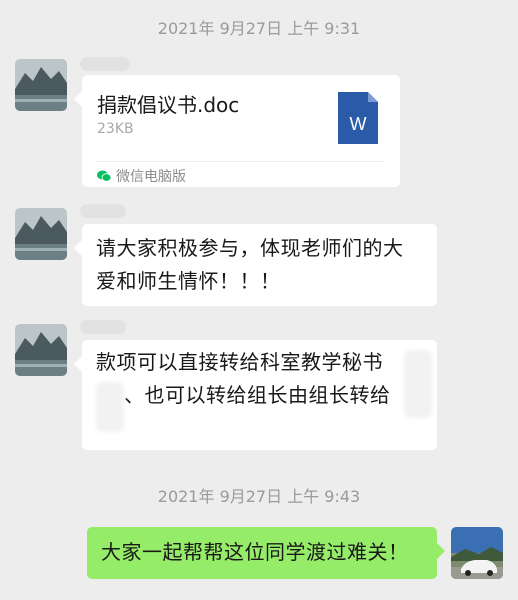 This screenshot has height=600, width=518. What do you see at coordinates (104, 176) in the screenshot?
I see `wechat-icon` at bounding box center [104, 176].